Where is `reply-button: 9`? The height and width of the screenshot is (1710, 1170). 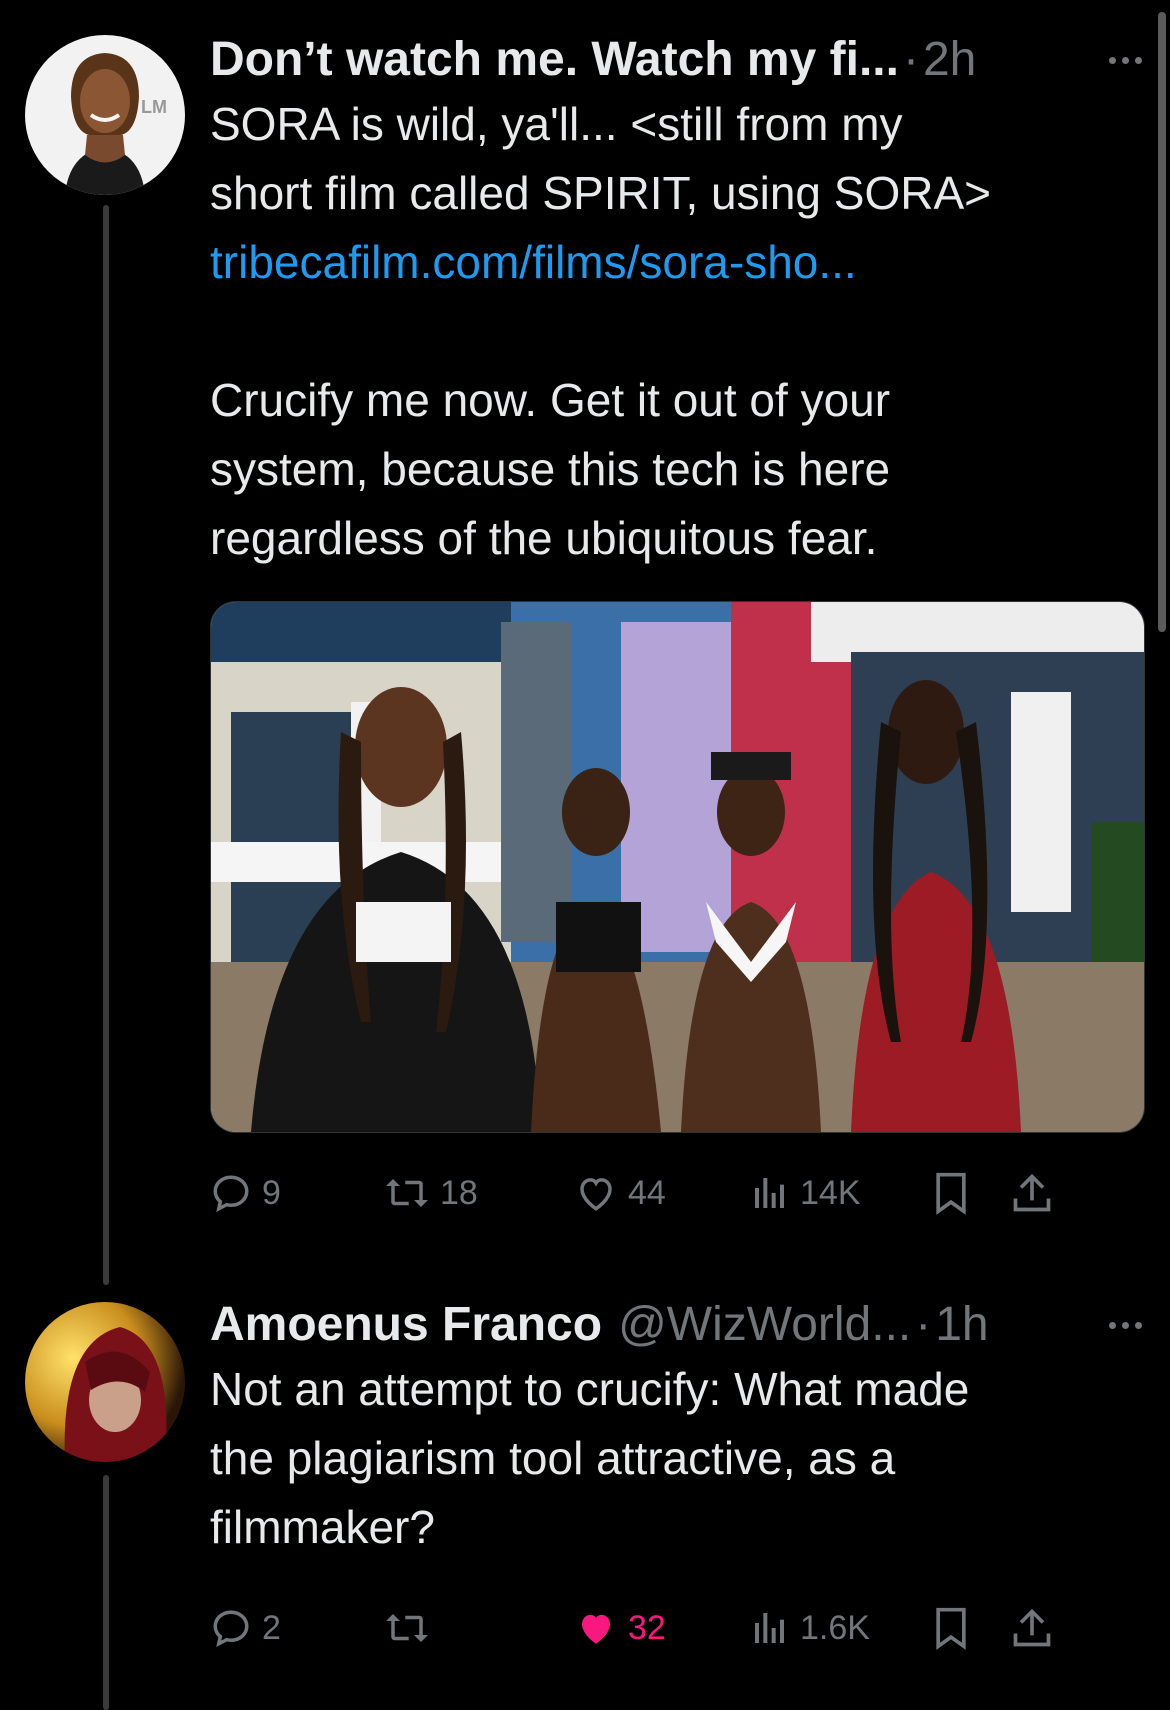 reply-button: 9 is located at coordinates (245, 1193).